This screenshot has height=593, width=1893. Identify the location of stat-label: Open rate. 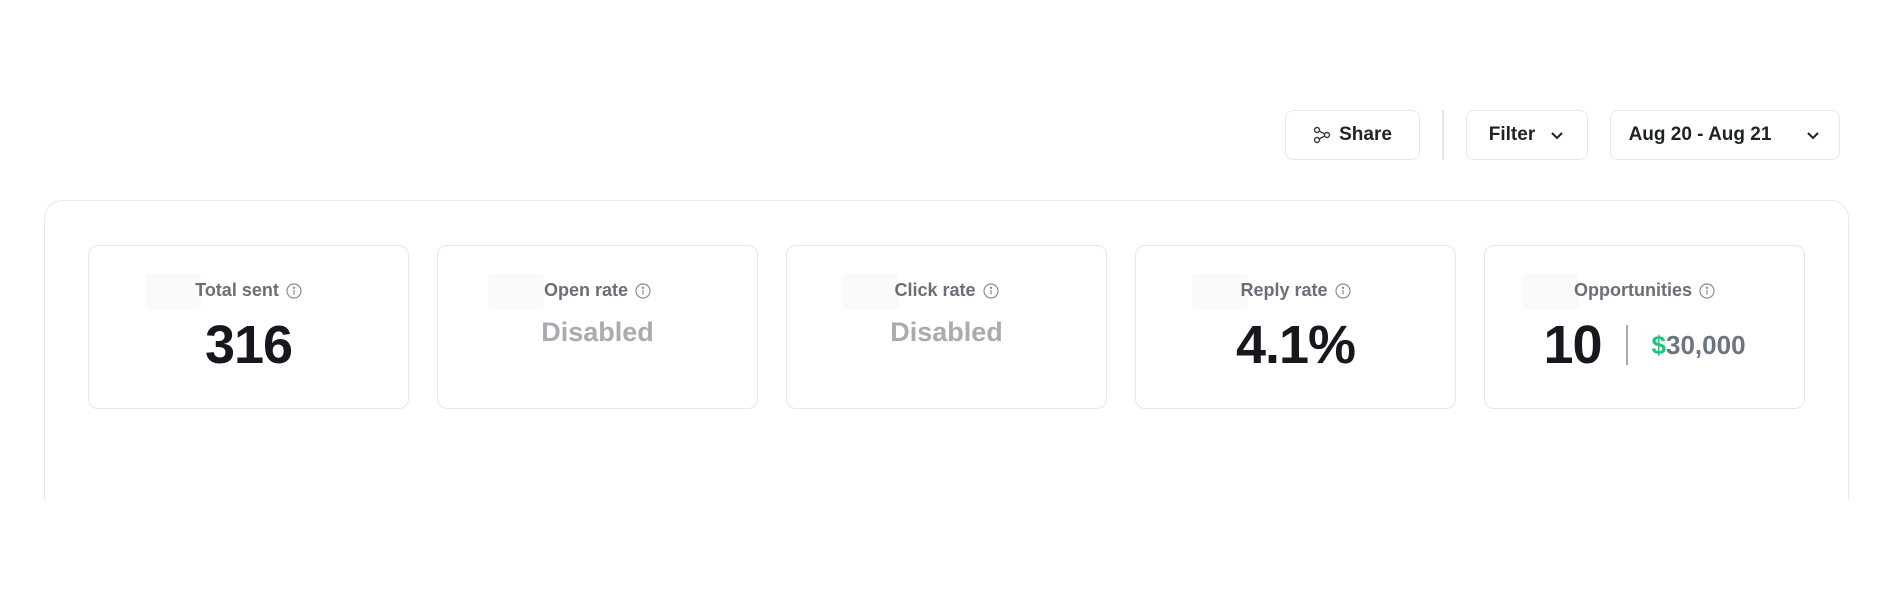
(597, 290).